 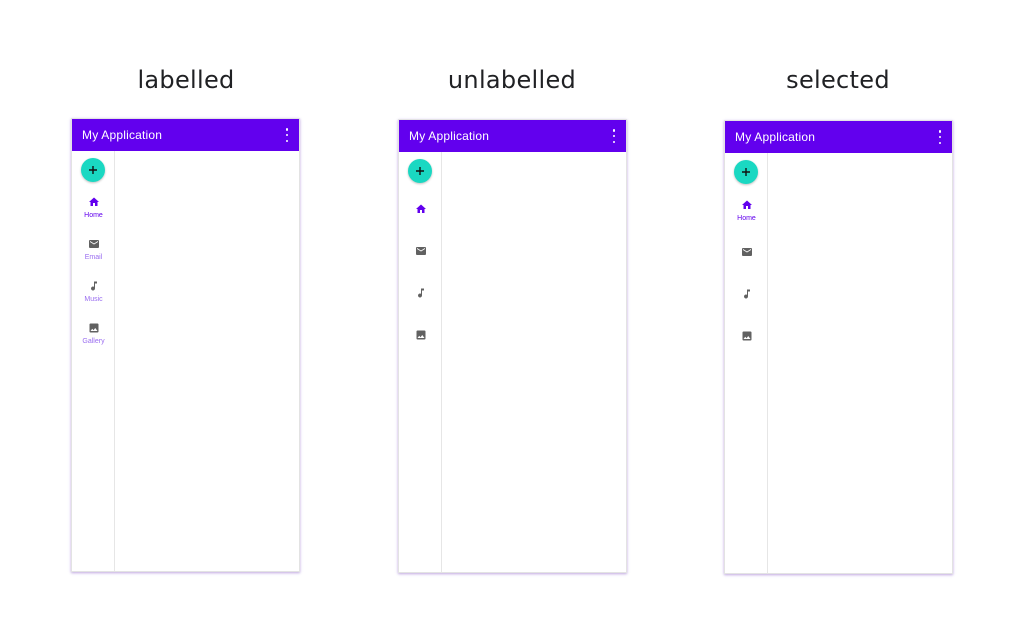 What do you see at coordinates (93, 299) in the screenshot?
I see `rail-item-label: Music` at bounding box center [93, 299].